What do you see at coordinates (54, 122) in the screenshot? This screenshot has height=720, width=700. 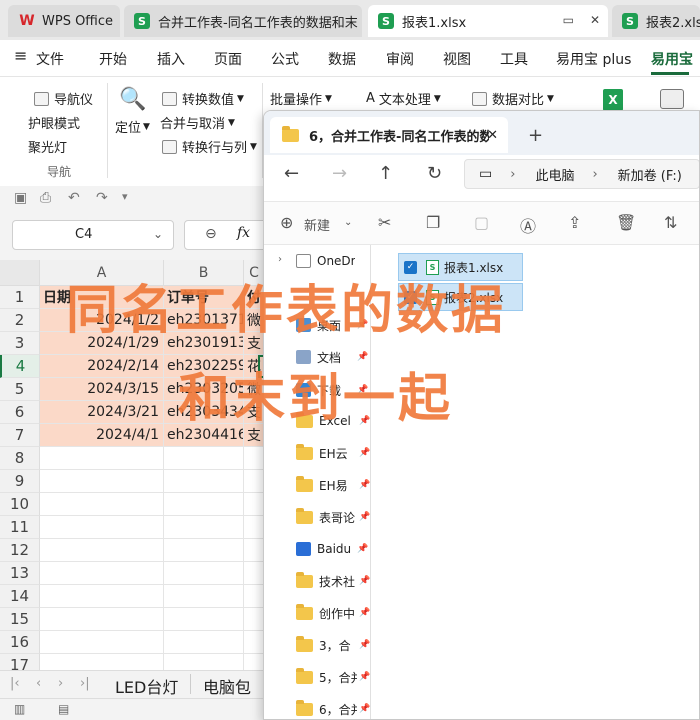 I see `eye-mode-button: 护眼模式` at bounding box center [54, 122].